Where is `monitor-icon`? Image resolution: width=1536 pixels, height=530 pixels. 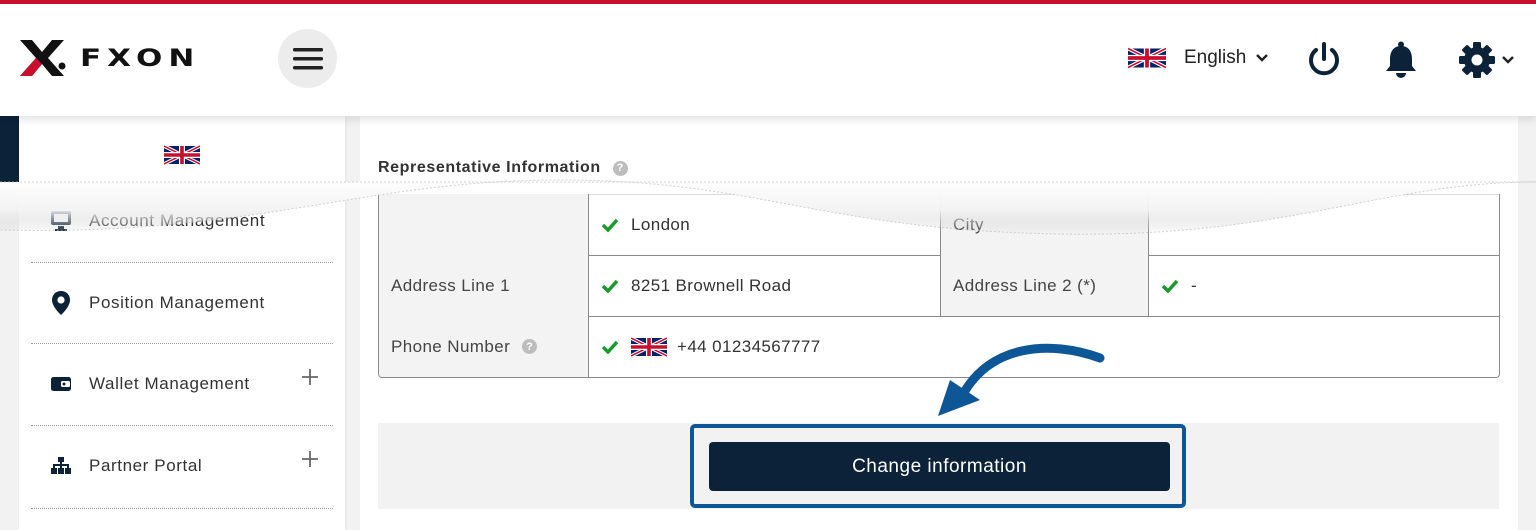
monitor-icon is located at coordinates (61, 221).